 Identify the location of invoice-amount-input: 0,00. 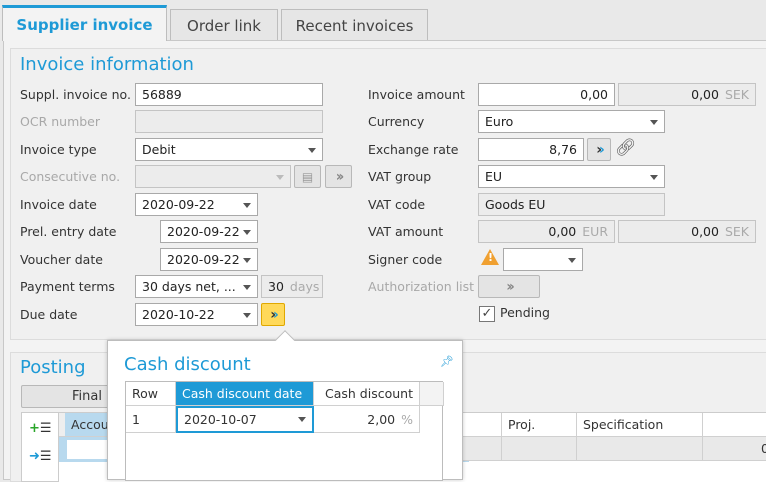
(546, 94).